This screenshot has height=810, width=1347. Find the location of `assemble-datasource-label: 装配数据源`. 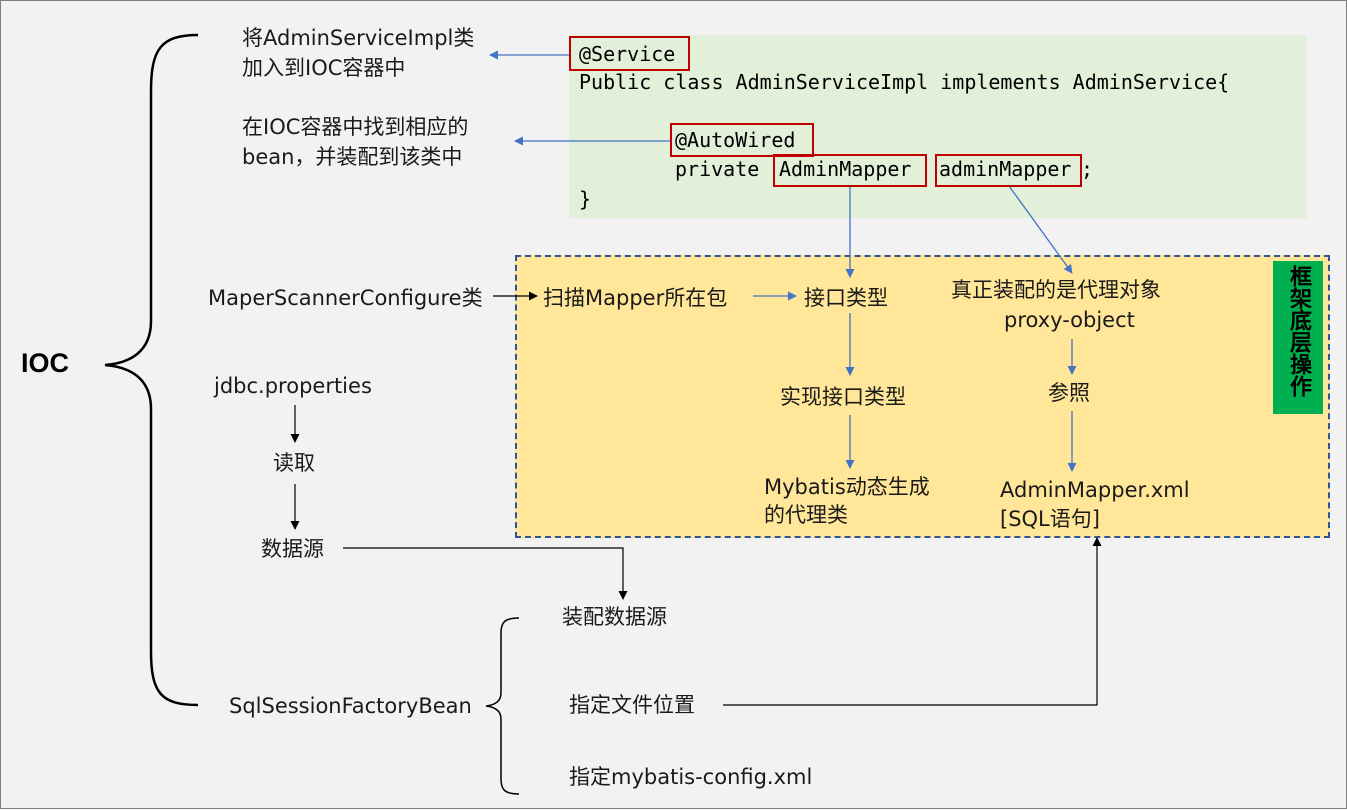

assemble-datasource-label: 装配数据源 is located at coordinates (614, 617).